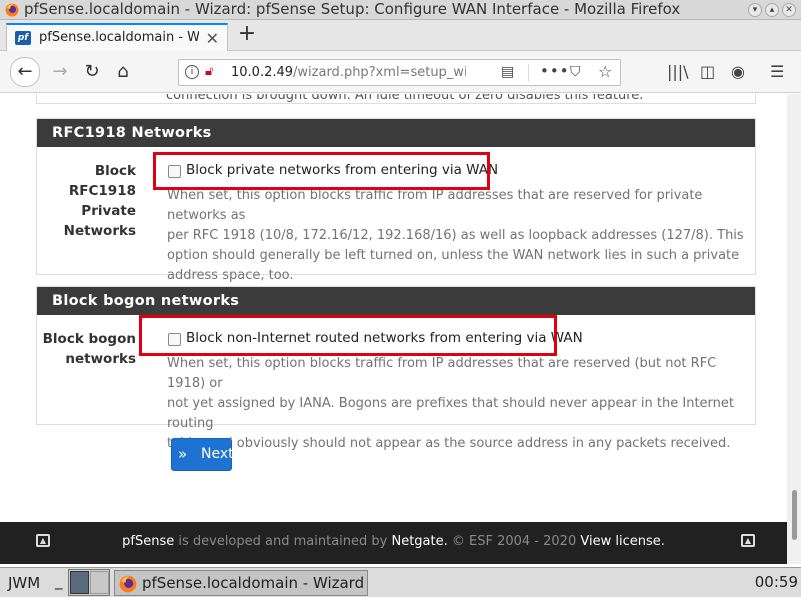 This screenshot has height=597, width=801. What do you see at coordinates (99, 201) in the screenshot?
I see `rfc1918-field-label: Block RFC1918 Private Networks` at bounding box center [99, 201].